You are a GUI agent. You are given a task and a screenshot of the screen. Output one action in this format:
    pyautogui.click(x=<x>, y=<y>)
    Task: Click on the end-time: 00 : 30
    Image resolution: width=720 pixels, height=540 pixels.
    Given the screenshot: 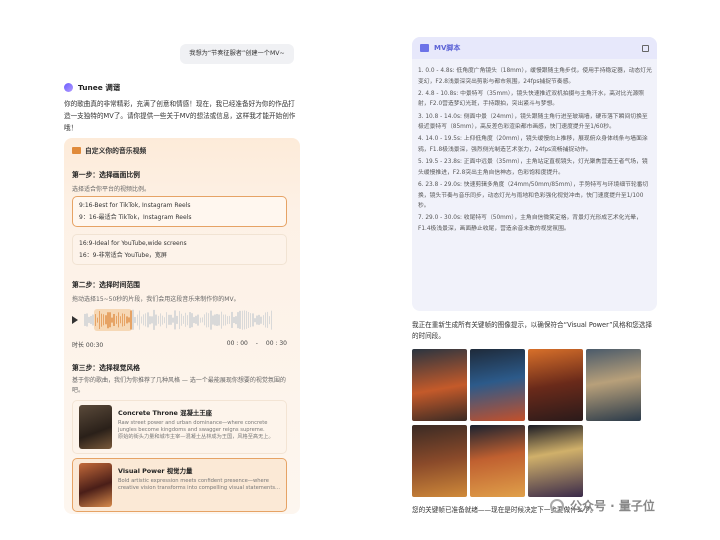 What is the action you would take?
    pyautogui.click(x=276, y=343)
    